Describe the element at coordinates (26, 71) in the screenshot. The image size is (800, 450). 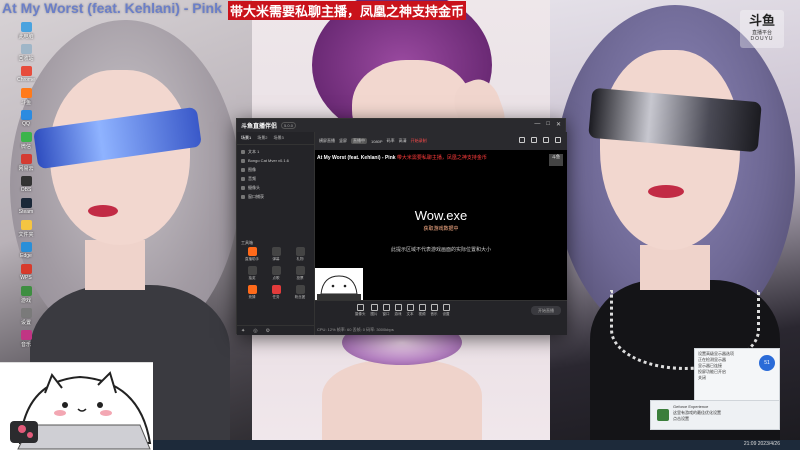
I see `browser-icon` at that location.